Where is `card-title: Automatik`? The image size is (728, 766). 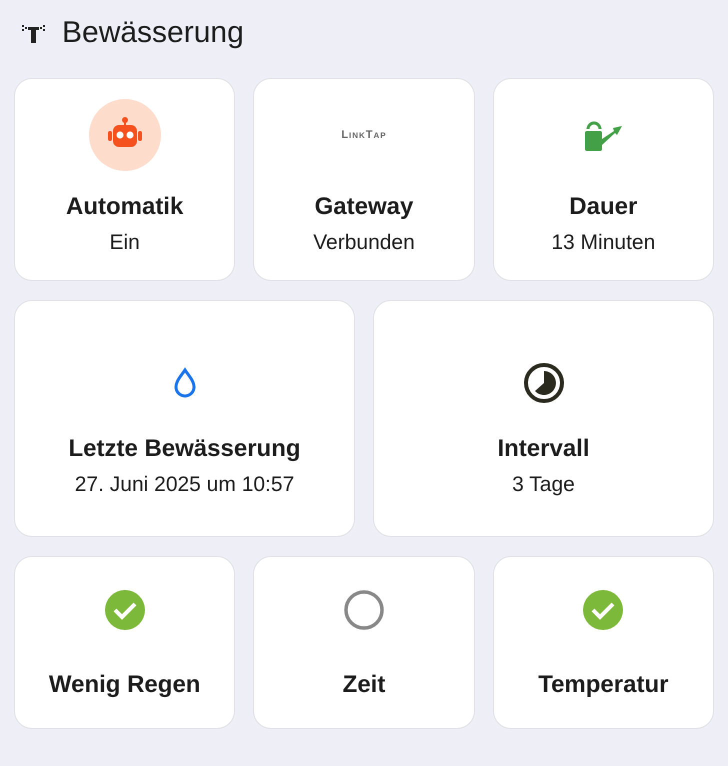
card-title: Automatik is located at coordinates (125, 207).